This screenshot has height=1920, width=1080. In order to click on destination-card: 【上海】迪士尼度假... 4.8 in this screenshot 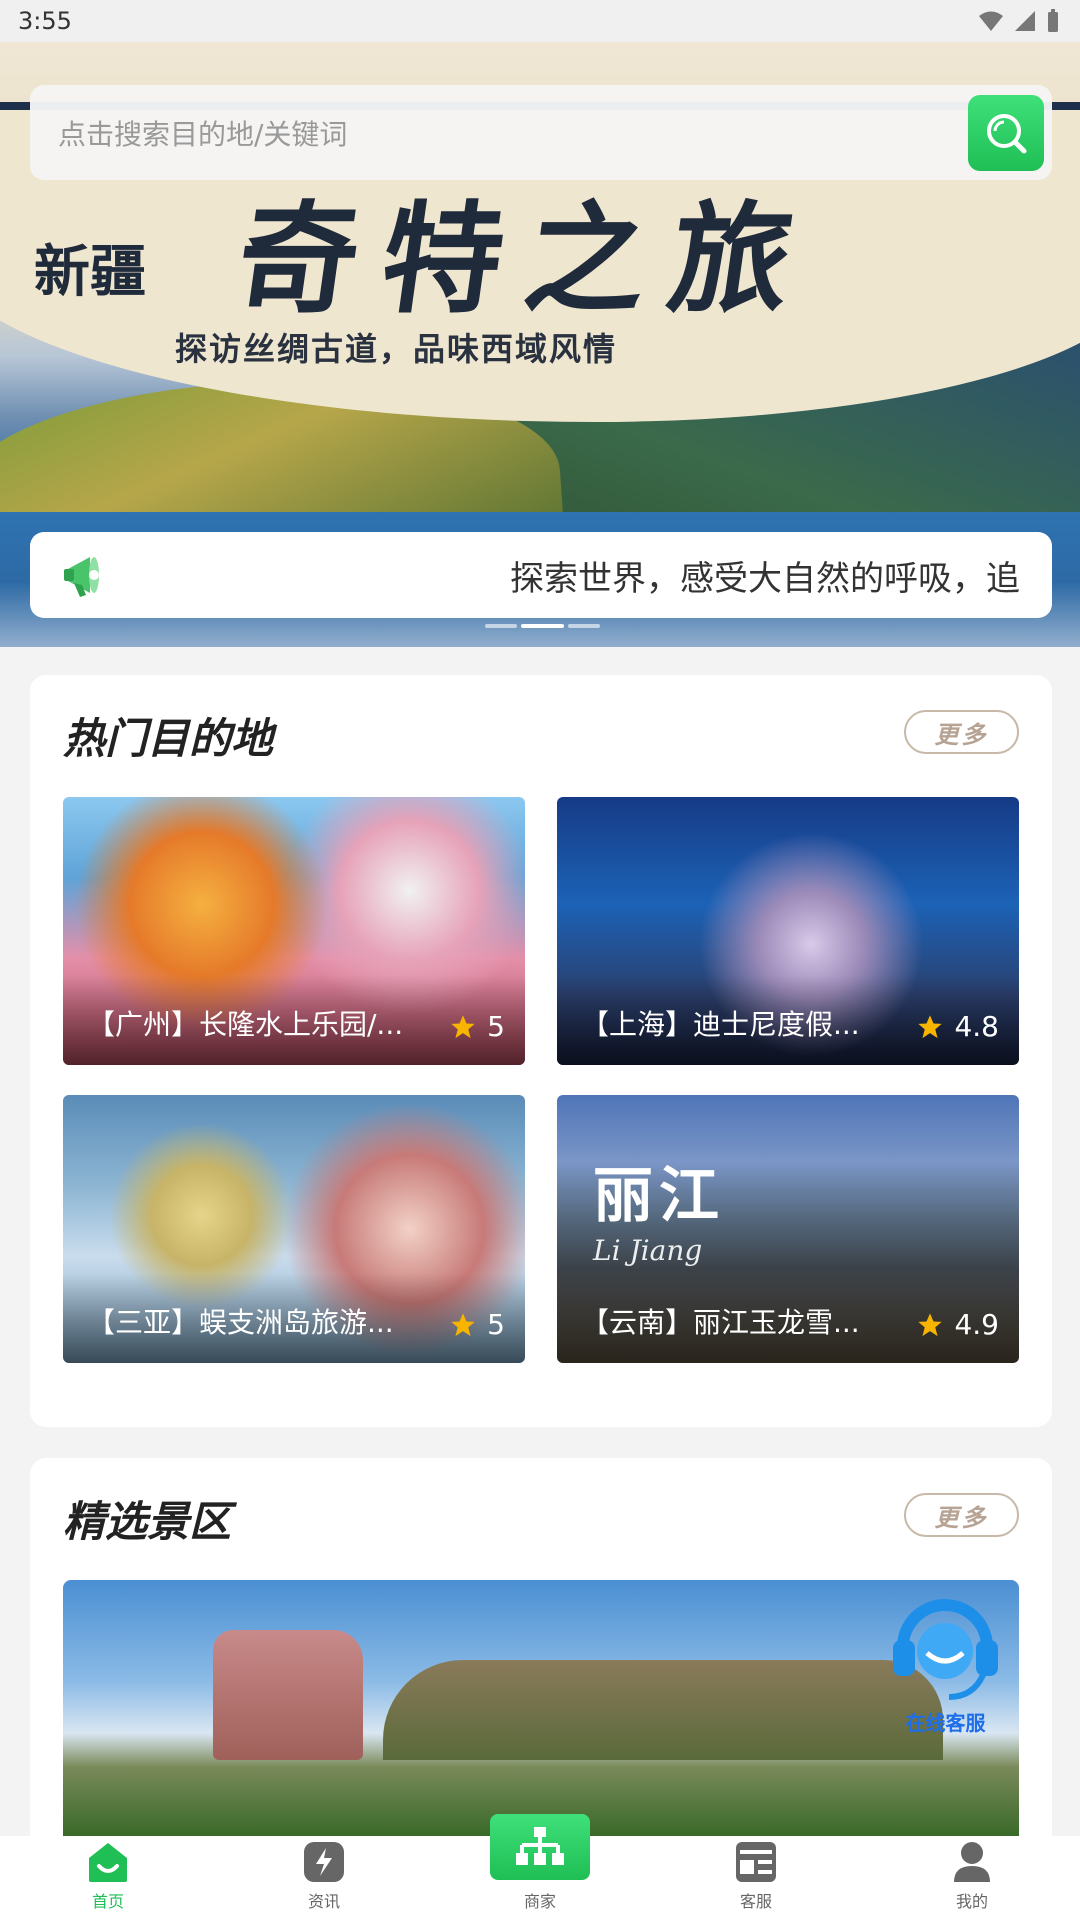, I will do `click(788, 931)`.